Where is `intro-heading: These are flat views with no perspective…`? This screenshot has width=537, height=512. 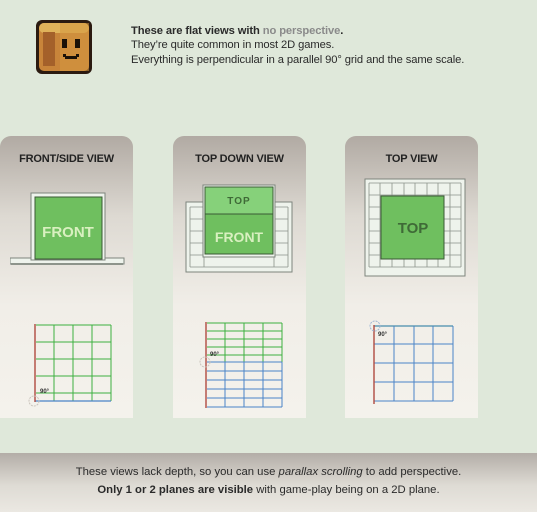 intro-heading: These are flat views with no perspective… is located at coordinates (237, 31).